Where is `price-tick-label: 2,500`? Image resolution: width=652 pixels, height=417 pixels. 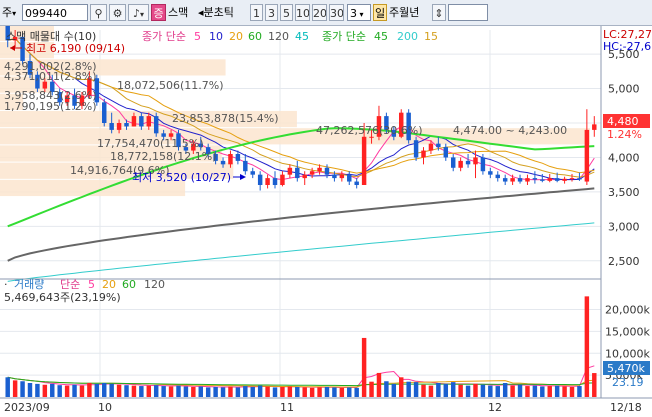 price-tick-label: 2,500 is located at coordinates (624, 261).